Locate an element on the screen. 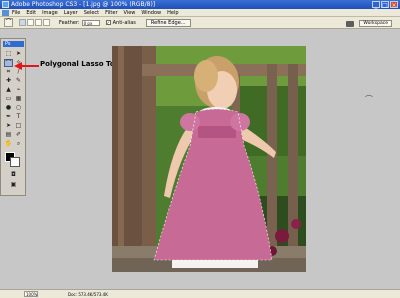 The image size is (400, 298). background-color-swatch is located at coordinates (15, 162).